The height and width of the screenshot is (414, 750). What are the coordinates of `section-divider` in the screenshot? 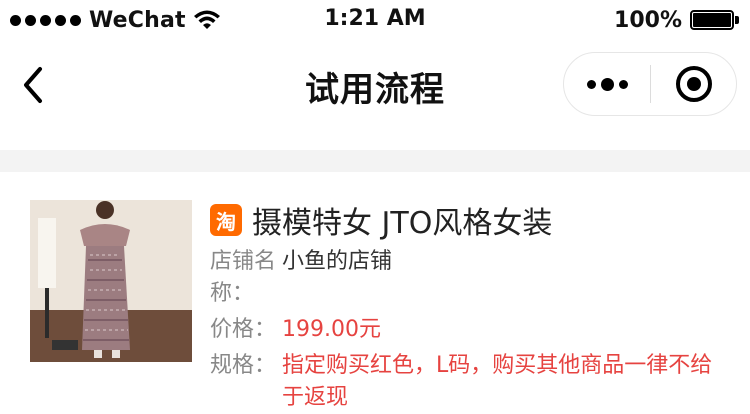 It's located at (375, 161).